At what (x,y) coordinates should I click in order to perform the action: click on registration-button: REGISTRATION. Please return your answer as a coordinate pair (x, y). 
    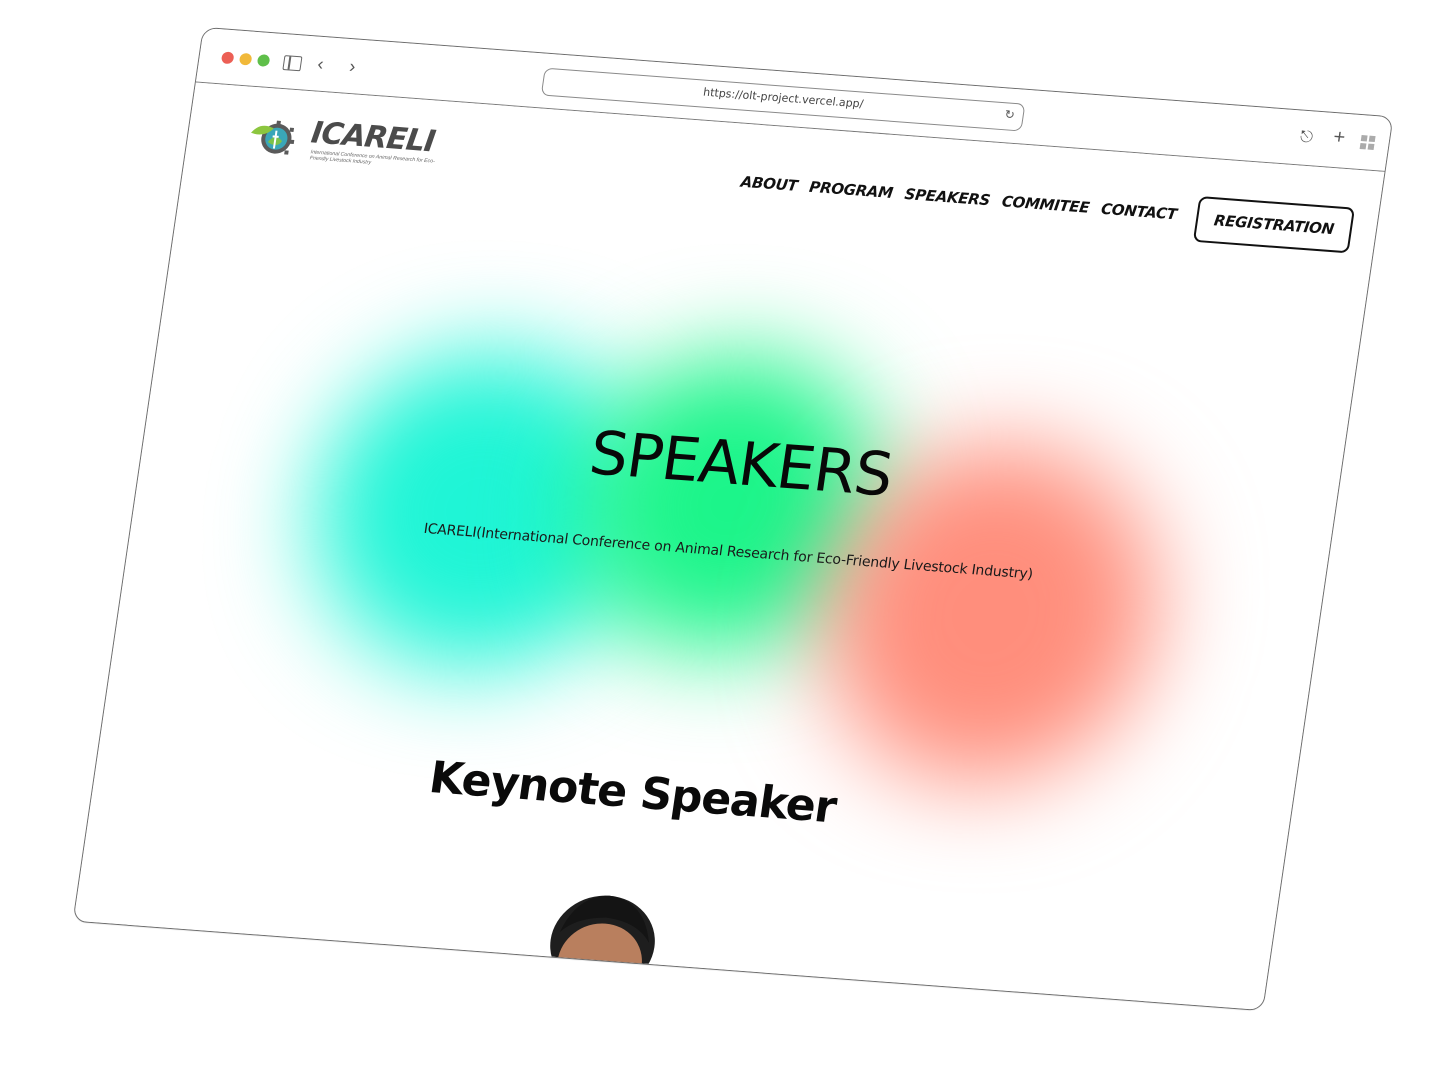
    Looking at the image, I should click on (1274, 225).